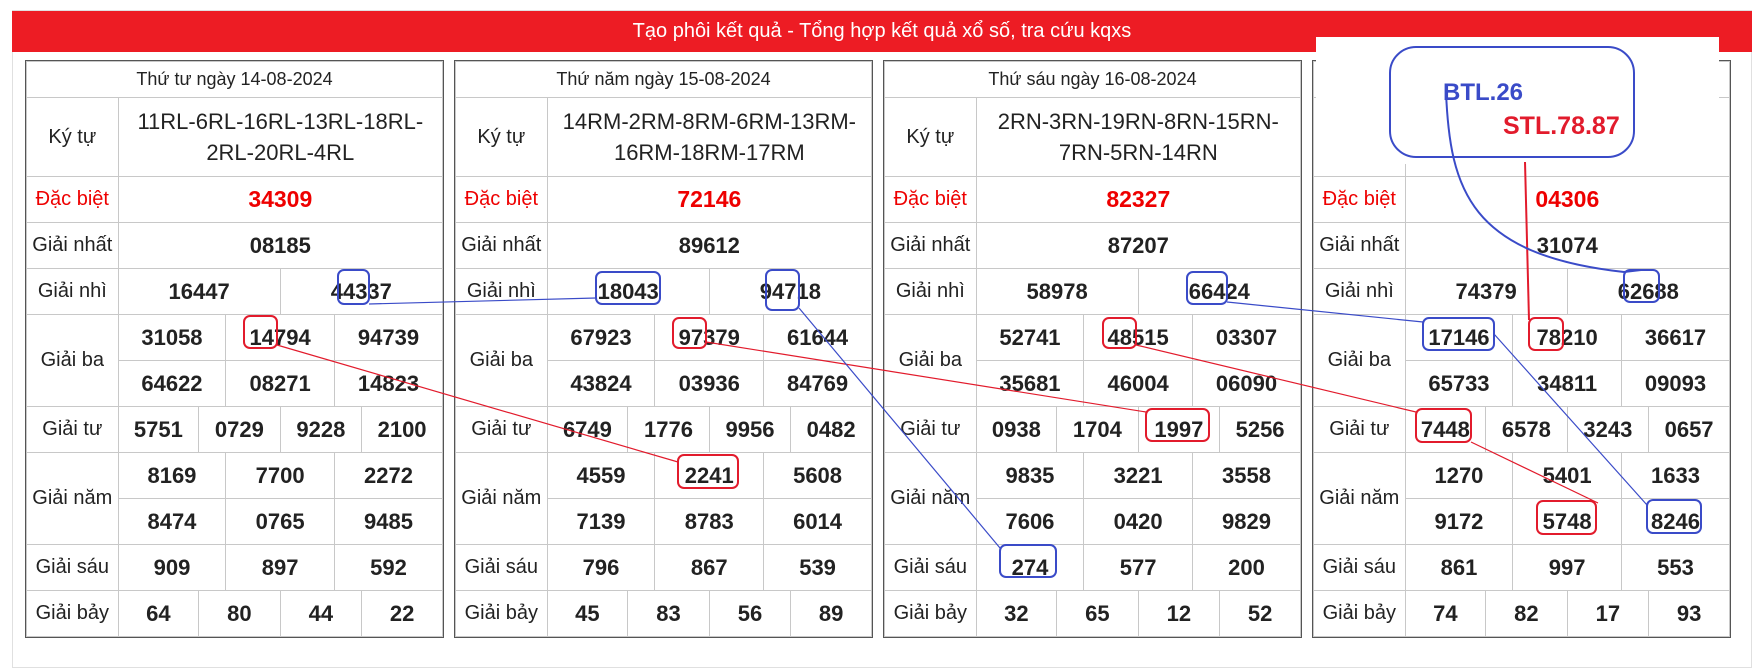  What do you see at coordinates (601, 475) in the screenshot?
I see `prize-fifth-value: 4559` at bounding box center [601, 475].